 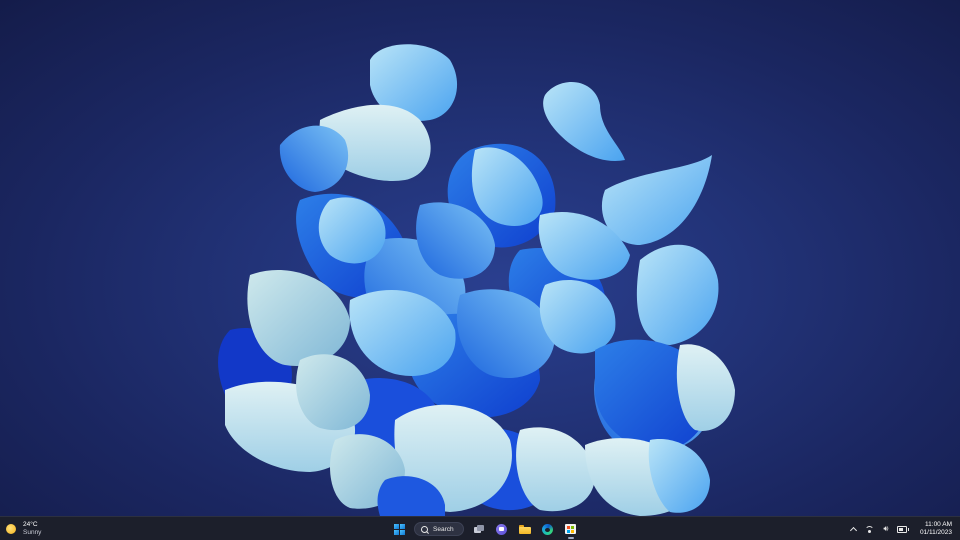 I want to click on microsoft-store-button, so click(x=571, y=529).